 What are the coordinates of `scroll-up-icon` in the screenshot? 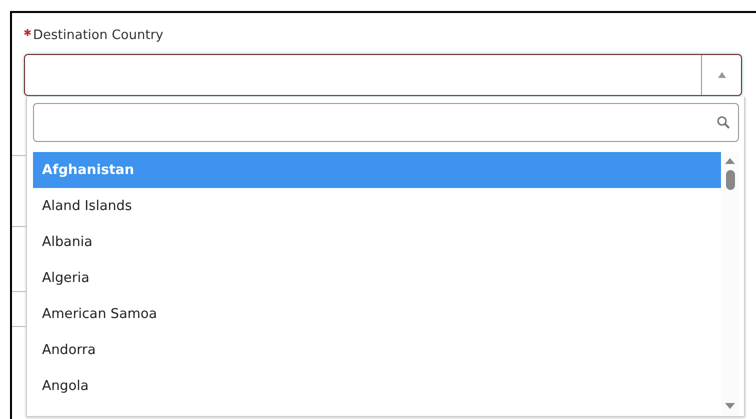 It's located at (730, 161).